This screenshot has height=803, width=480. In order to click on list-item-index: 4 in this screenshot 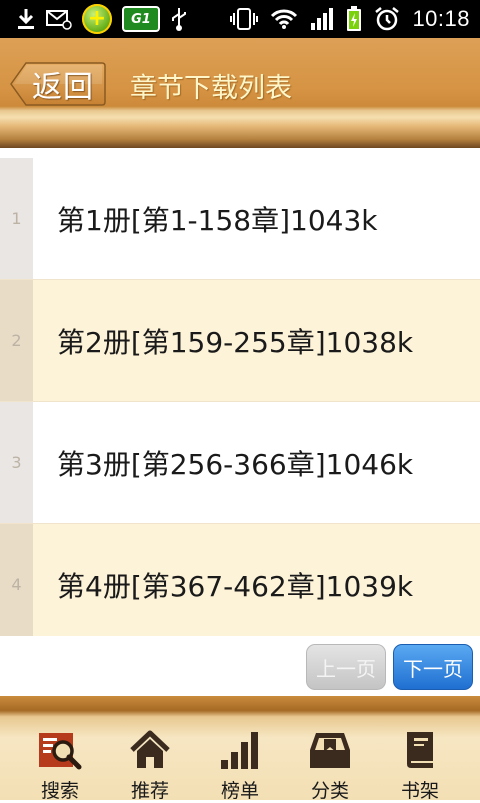, I will do `click(16, 584)`.